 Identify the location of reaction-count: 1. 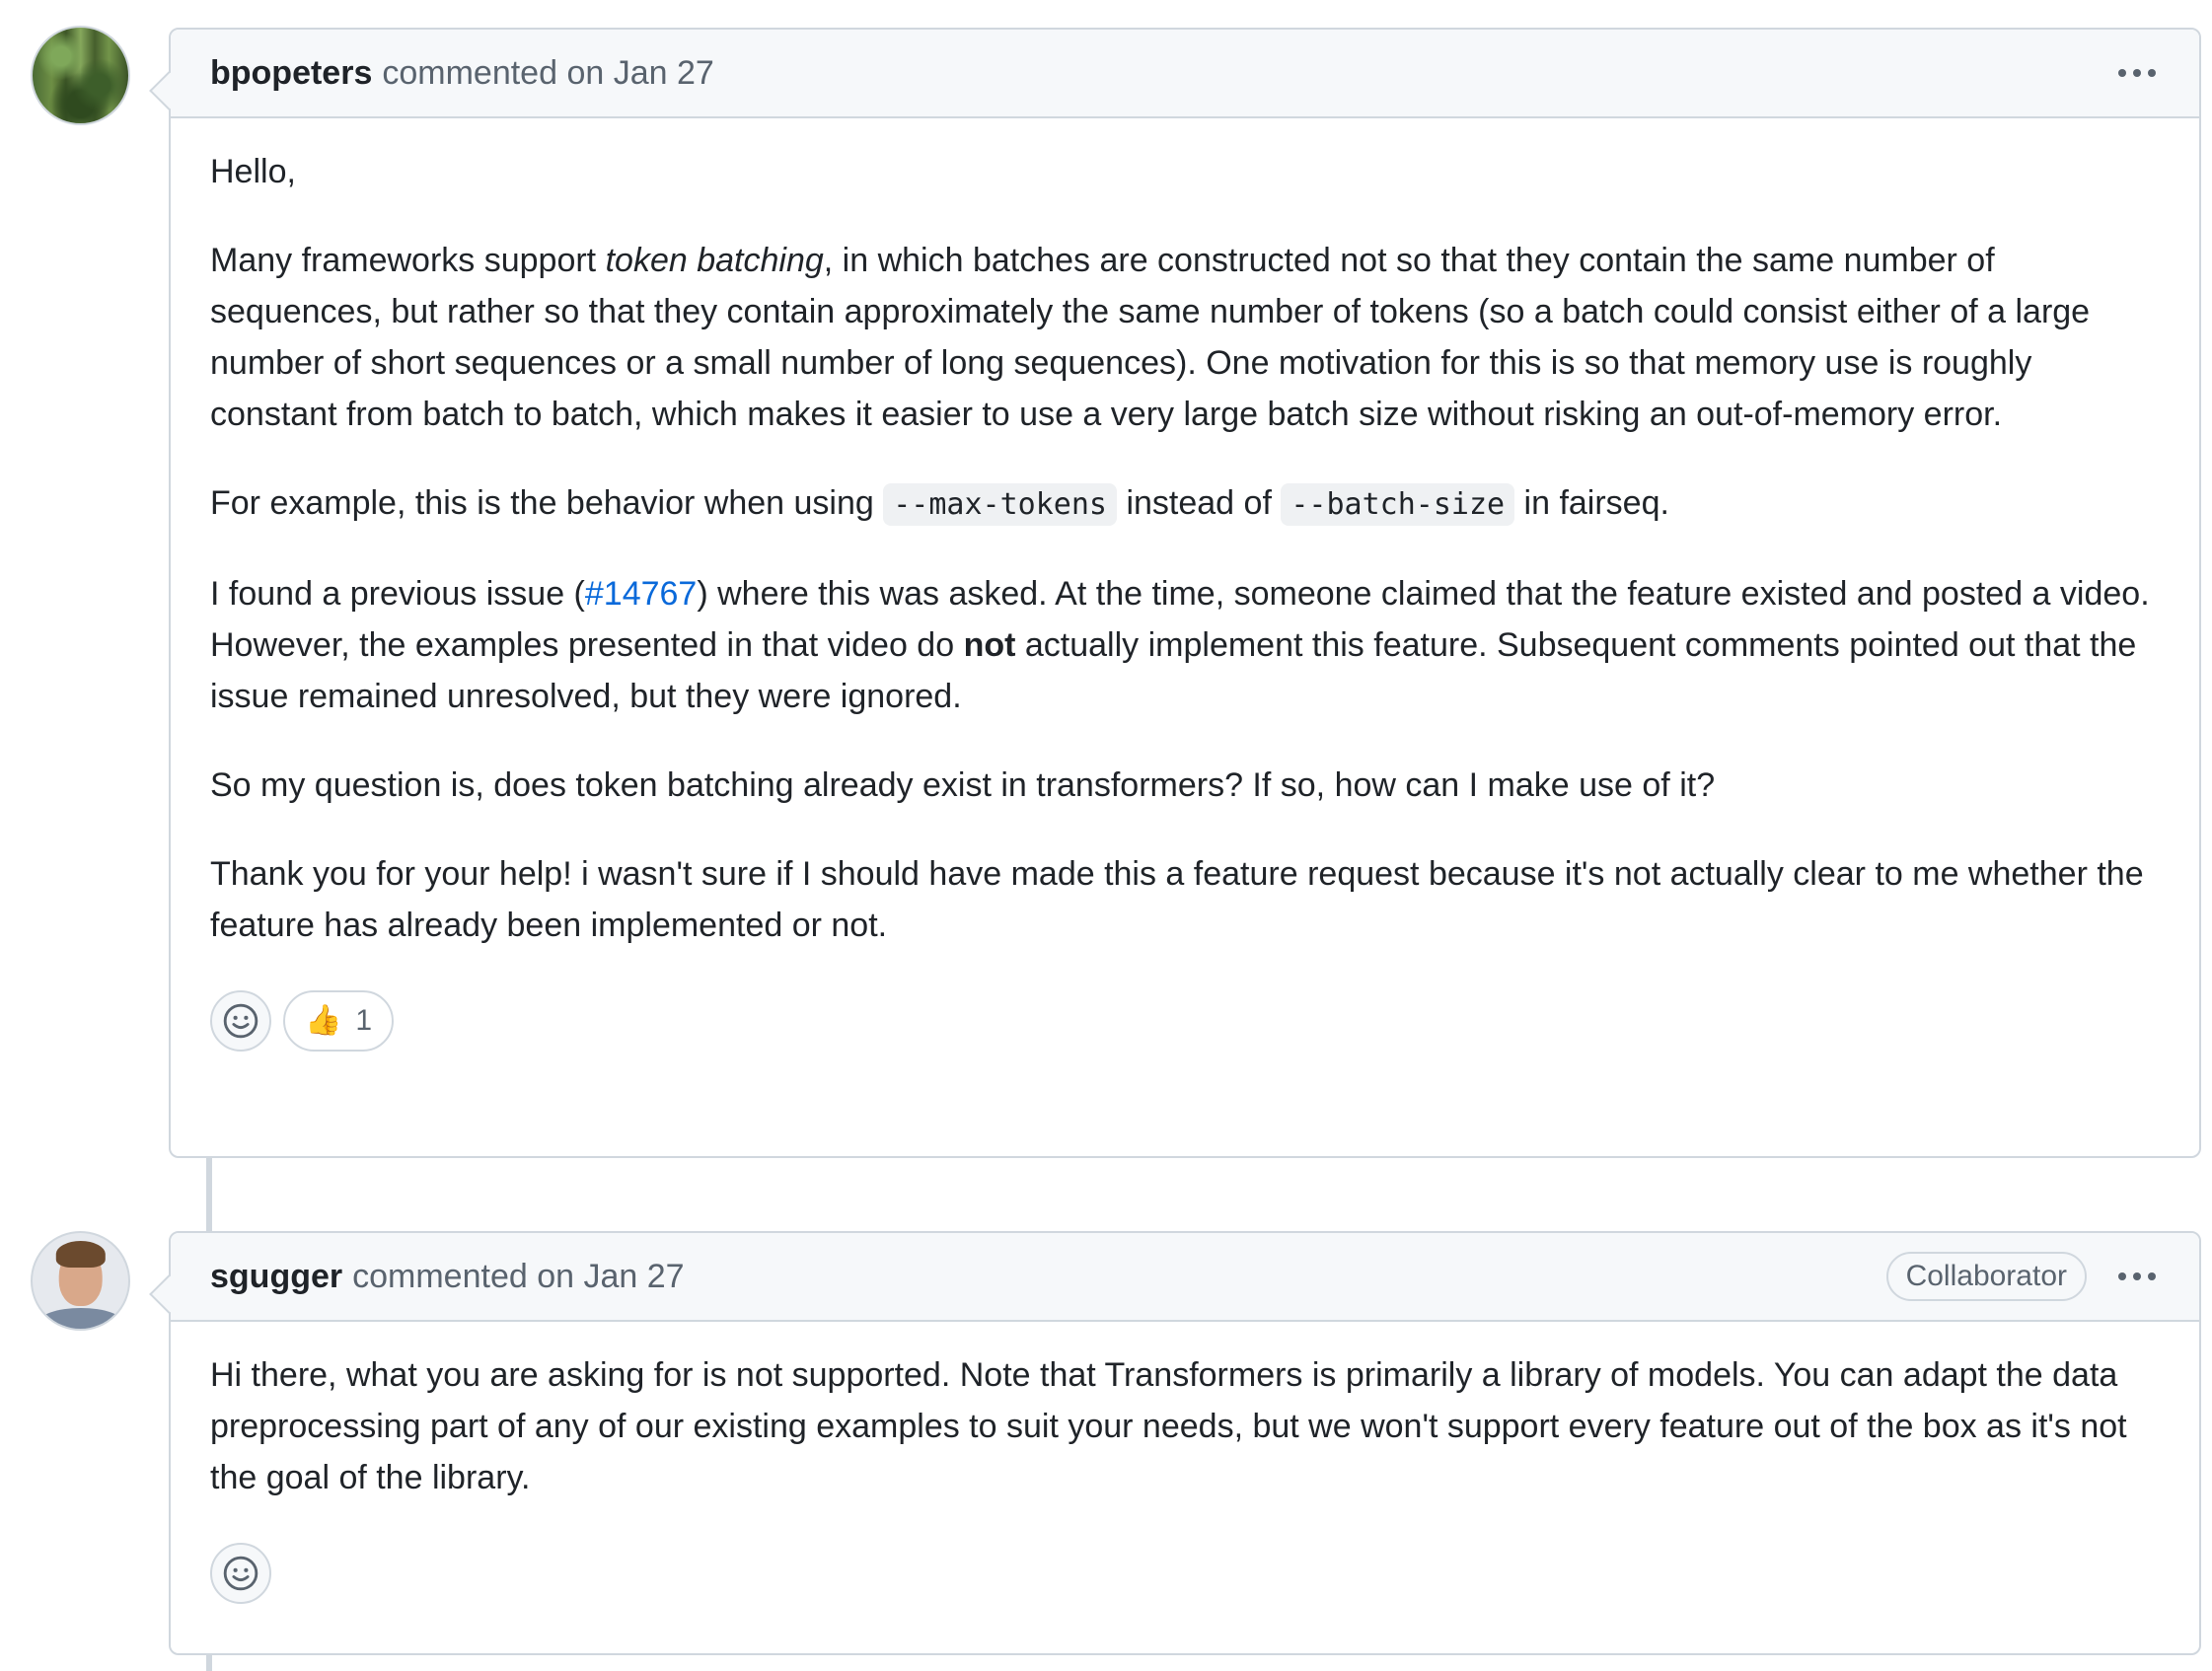
(364, 1020).